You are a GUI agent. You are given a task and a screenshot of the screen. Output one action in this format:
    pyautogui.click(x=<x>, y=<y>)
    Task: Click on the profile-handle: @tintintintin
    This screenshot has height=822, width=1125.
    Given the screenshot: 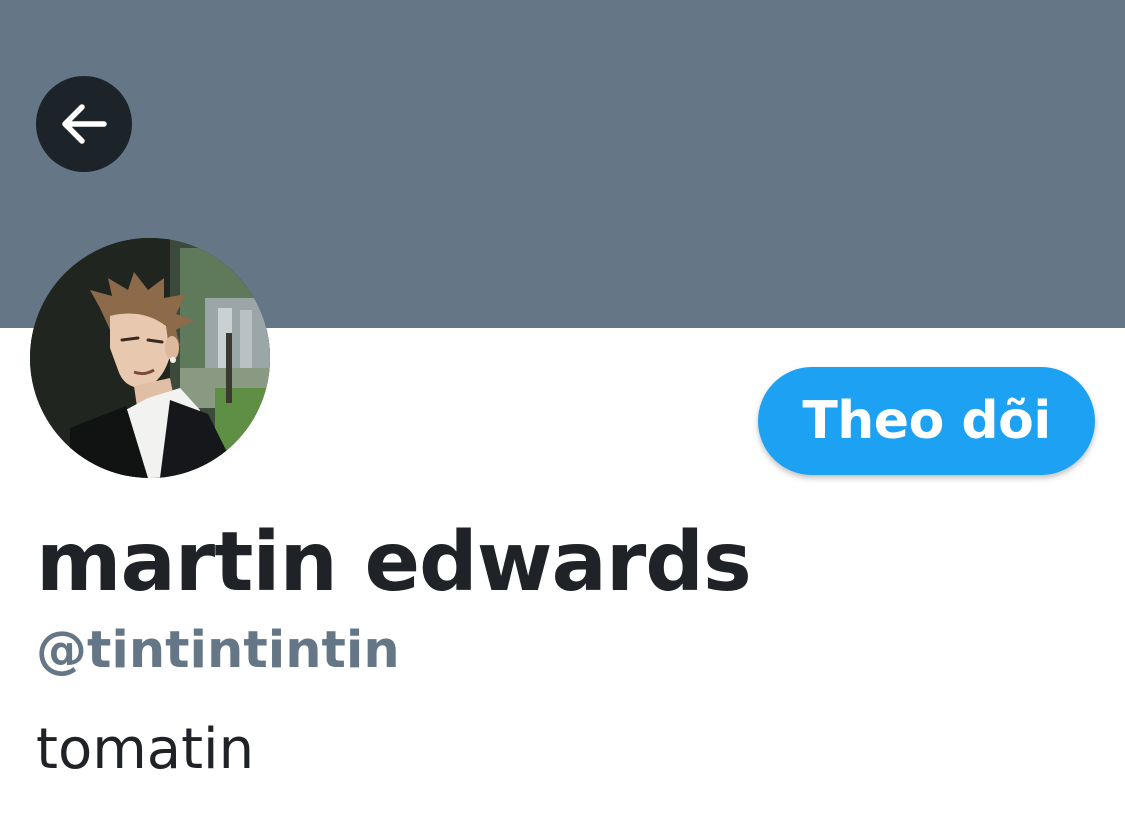 What is the action you would take?
    pyautogui.click(x=218, y=650)
    